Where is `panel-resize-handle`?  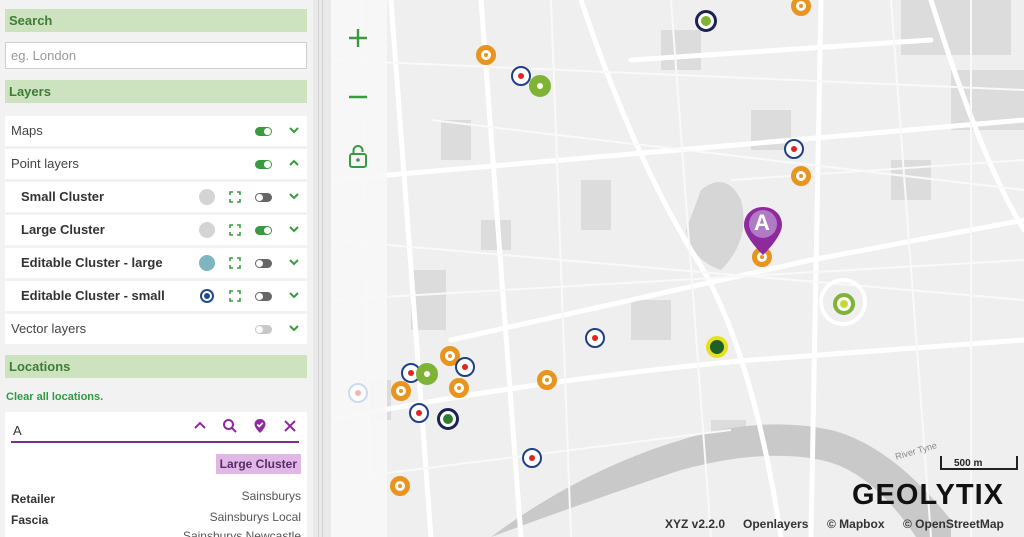 panel-resize-handle is located at coordinates (322, 268).